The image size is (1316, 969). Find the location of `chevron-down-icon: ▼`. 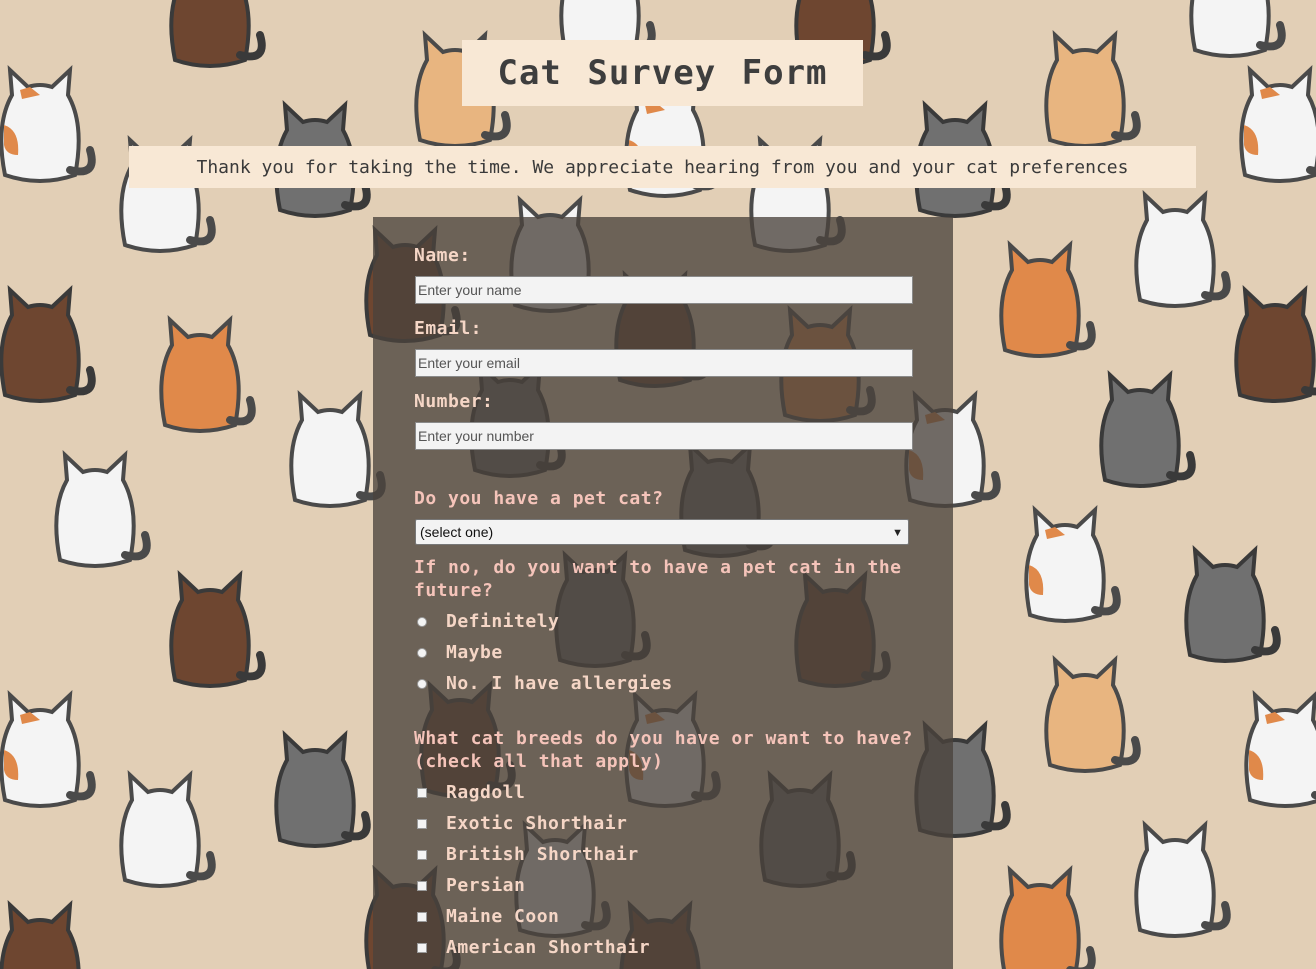

chevron-down-icon: ▼ is located at coordinates (897, 533).